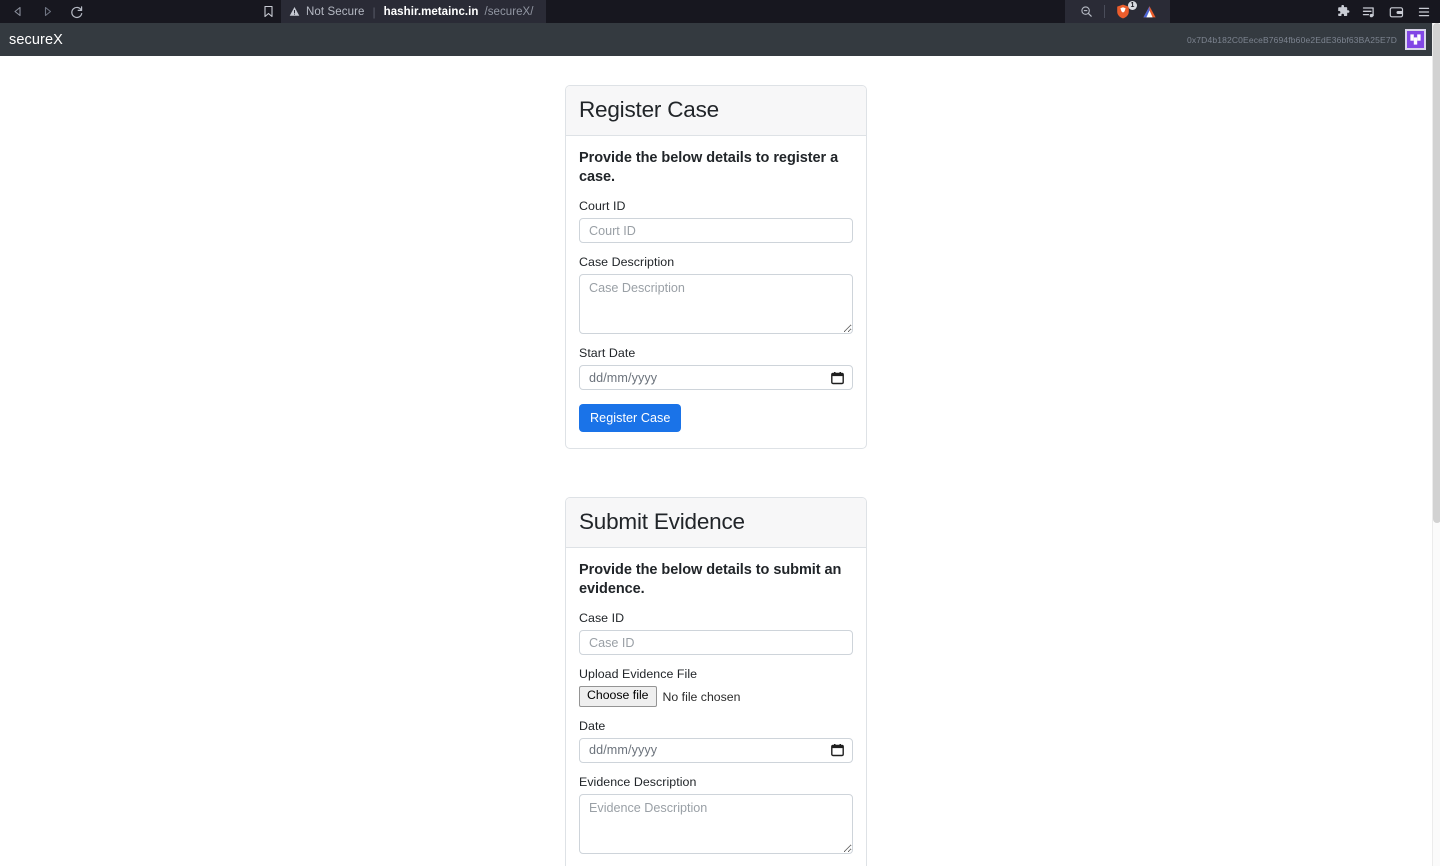 The width and height of the screenshot is (1440, 866). Describe the element at coordinates (294, 11) in the screenshot. I see `warning-triangle-icon` at that location.